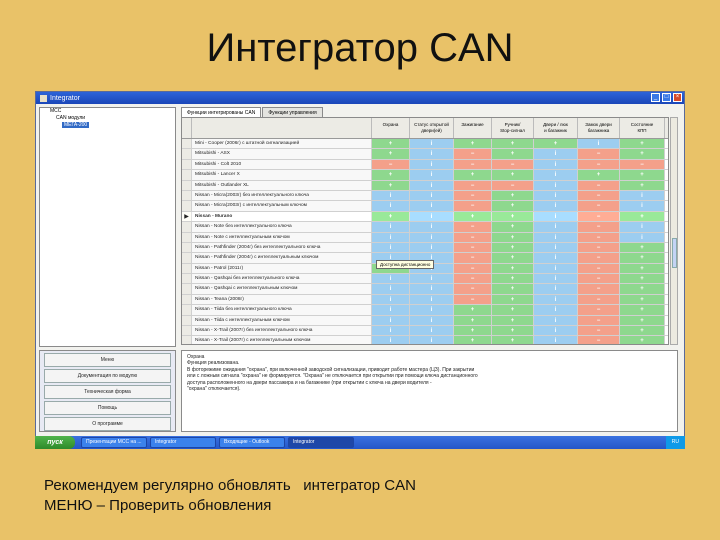  Describe the element at coordinates (473, 128) in the screenshot. I see `column-header: Зажигание` at that location.